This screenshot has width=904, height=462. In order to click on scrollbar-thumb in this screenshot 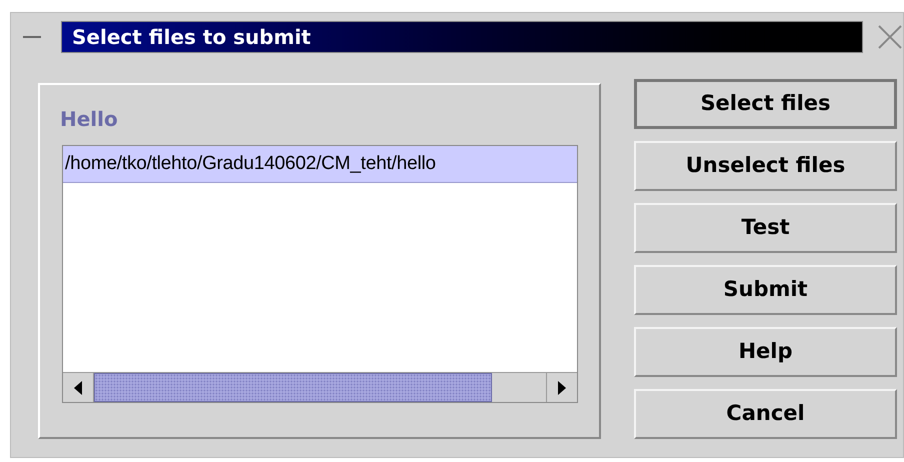, I will do `click(293, 387)`.